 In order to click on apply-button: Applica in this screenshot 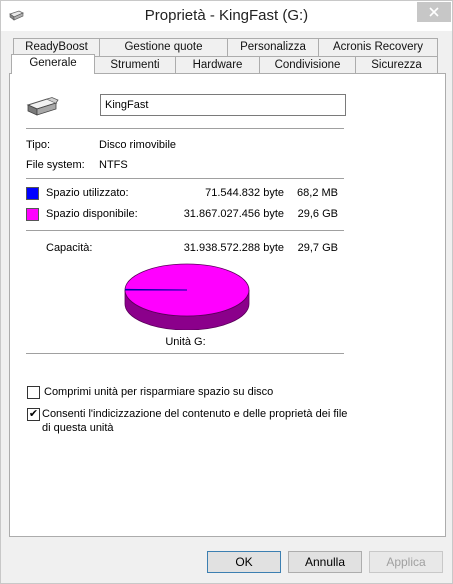, I will do `click(406, 562)`.